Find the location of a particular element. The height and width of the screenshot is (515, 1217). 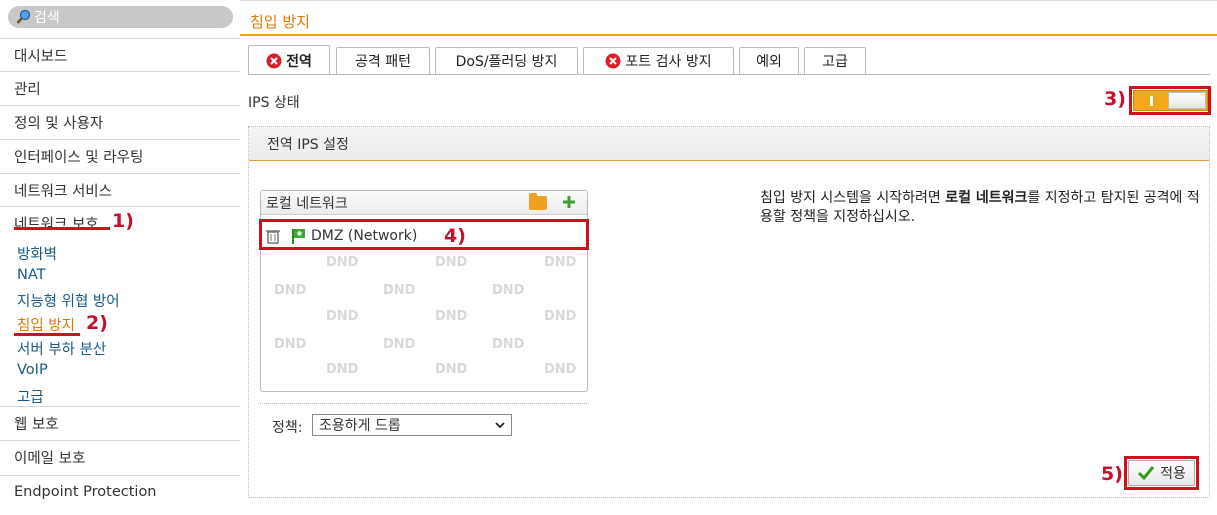

sidebar-item-email-protection: 이메일 보호 is located at coordinates (120, 456).